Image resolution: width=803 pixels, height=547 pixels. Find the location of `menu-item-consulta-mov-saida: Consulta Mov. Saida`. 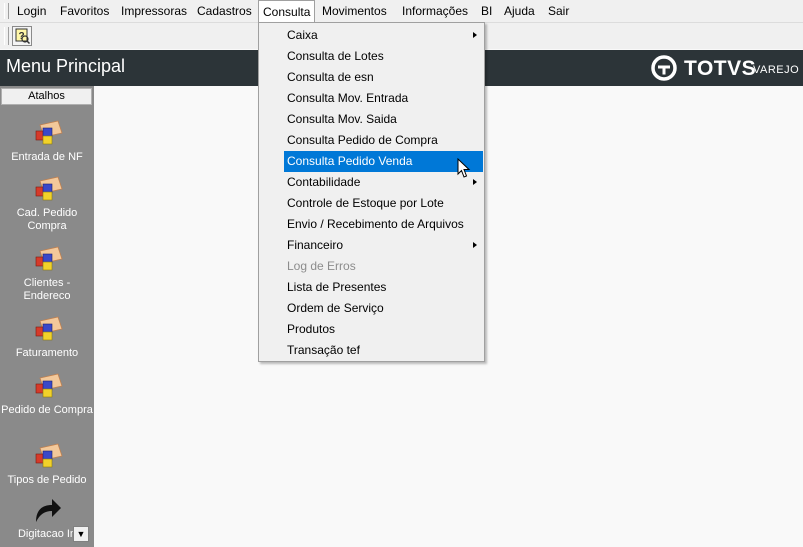

menu-item-consulta-mov-saida: Consulta Mov. Saida is located at coordinates (383, 119).